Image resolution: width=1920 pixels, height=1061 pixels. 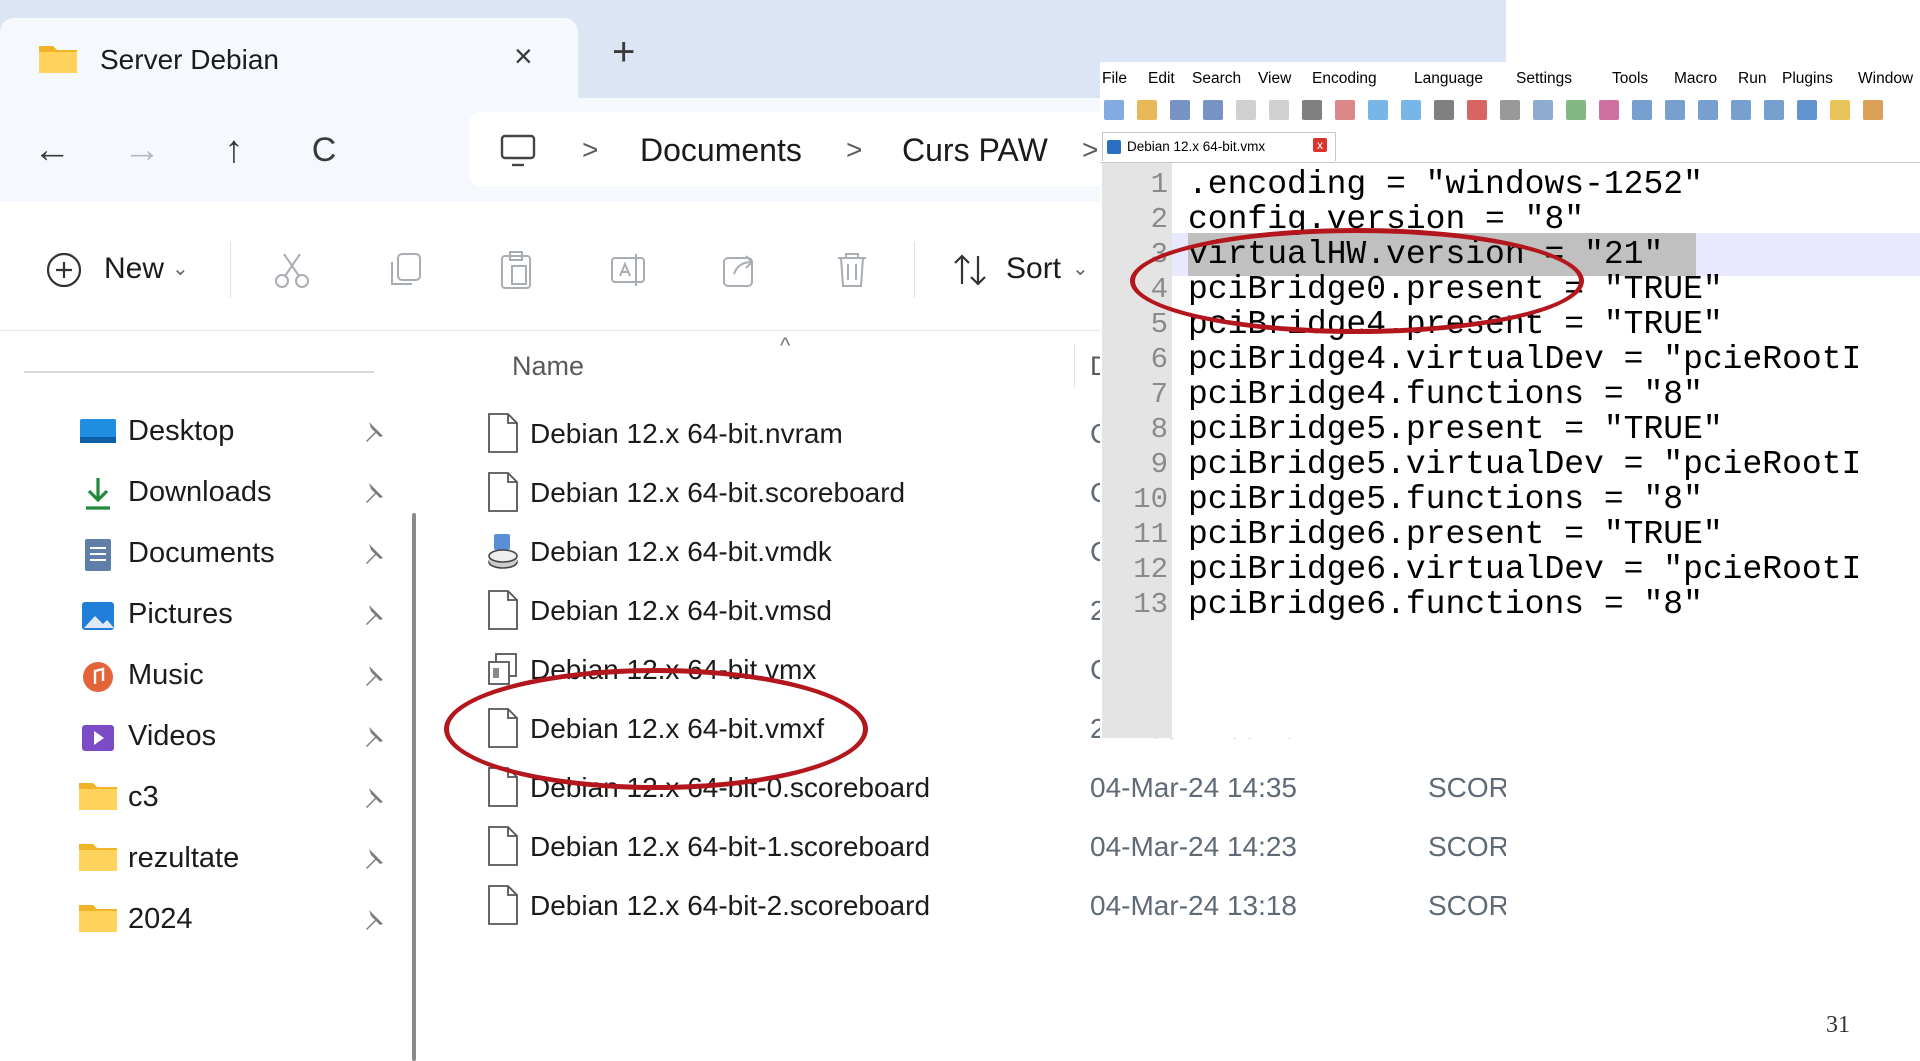 I want to click on download-icon, so click(x=98, y=494).